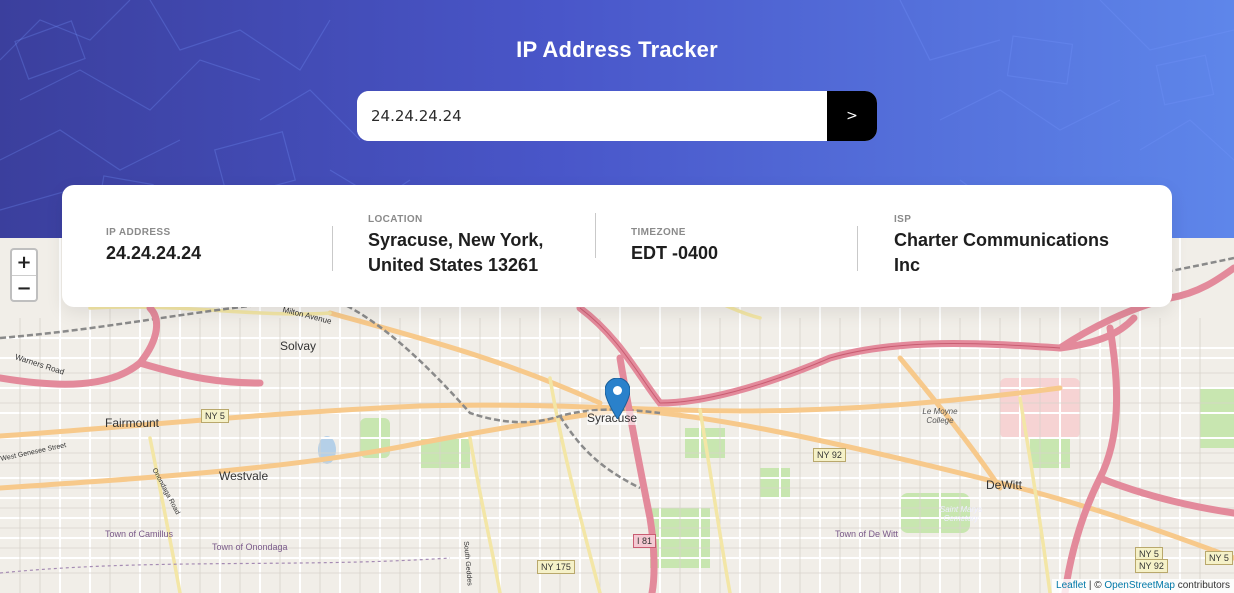 This screenshot has width=1234, height=593. What do you see at coordinates (1139, 585) in the screenshot?
I see `osm-link: OpenStreetMap` at bounding box center [1139, 585].